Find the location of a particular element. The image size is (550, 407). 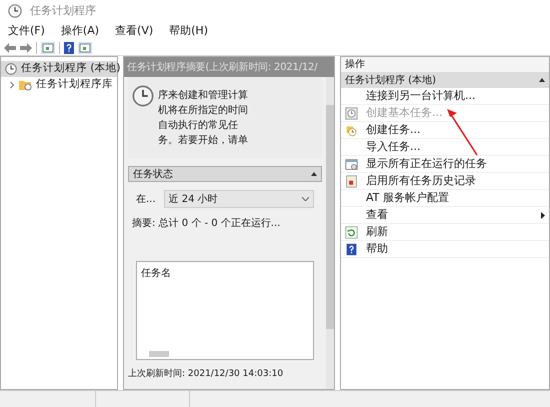

submenu-arrow-icon is located at coordinates (543, 215).